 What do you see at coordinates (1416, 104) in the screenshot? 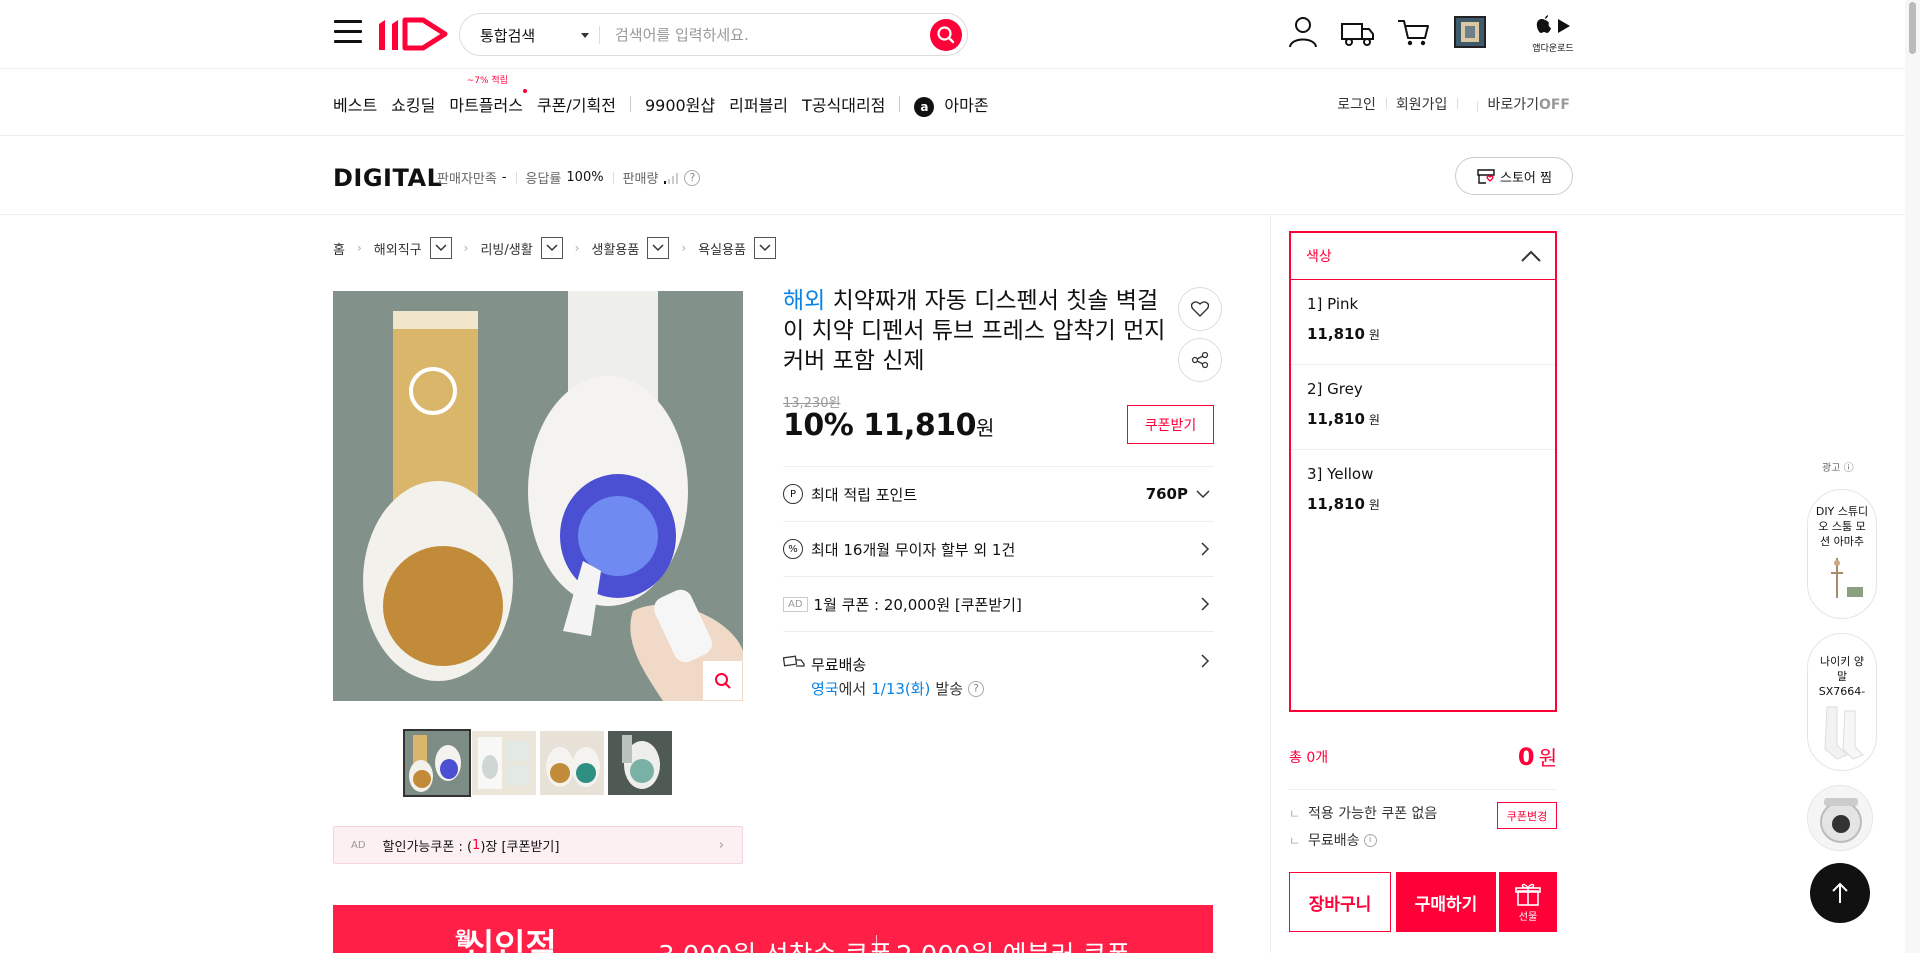
I see `signup-link: 회원가입` at bounding box center [1416, 104].